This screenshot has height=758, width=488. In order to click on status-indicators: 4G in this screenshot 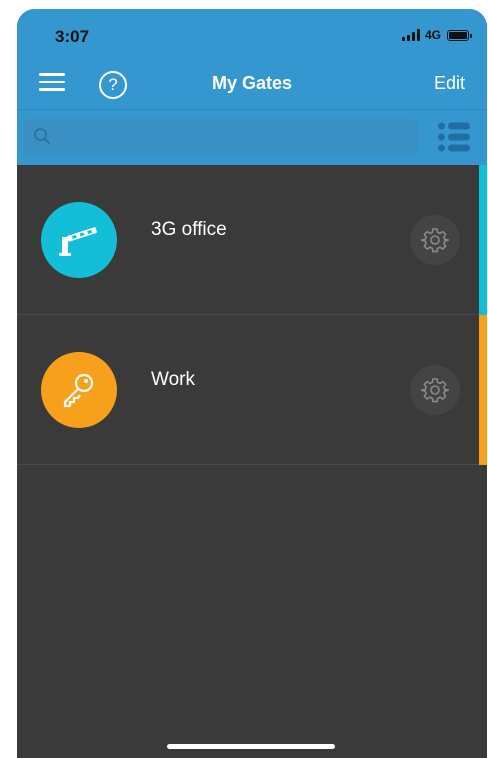, I will do `click(436, 35)`.